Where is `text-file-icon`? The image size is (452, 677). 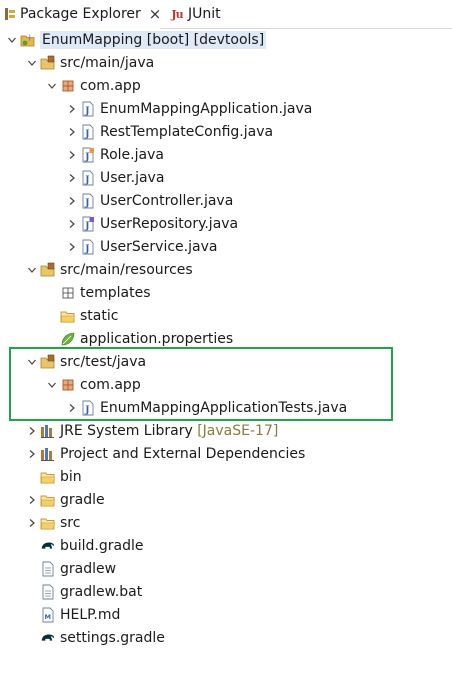 text-file-icon is located at coordinates (48, 569).